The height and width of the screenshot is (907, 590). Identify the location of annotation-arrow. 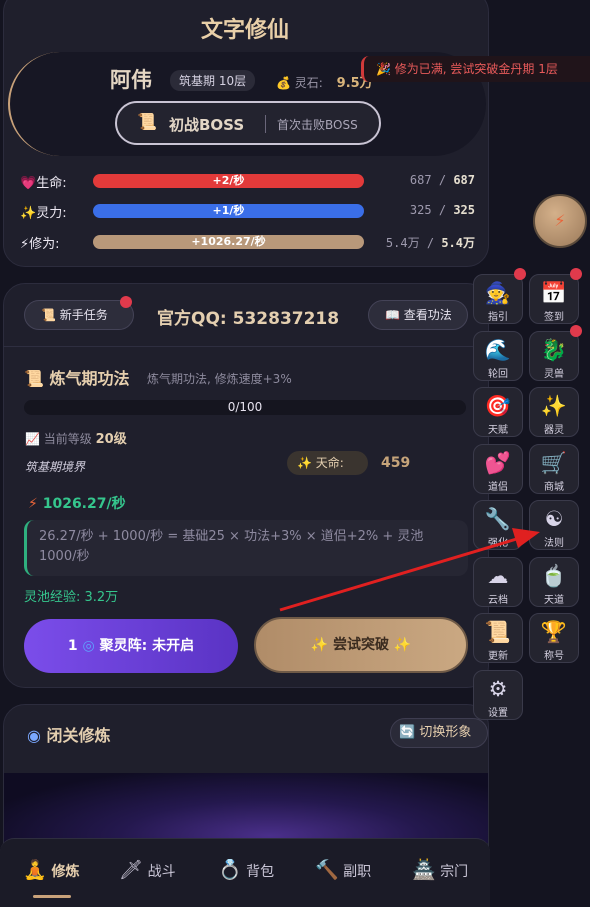
(409, 570).